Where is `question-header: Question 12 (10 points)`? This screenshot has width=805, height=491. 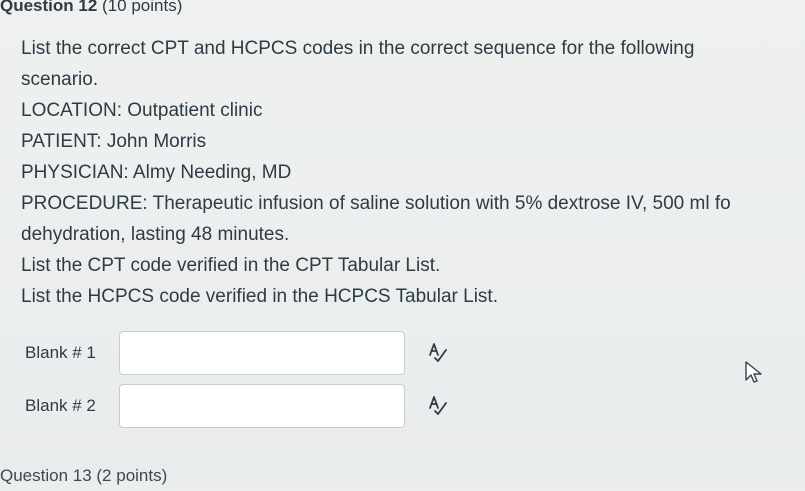
question-header: Question 12 (10 points) is located at coordinates (91, 9).